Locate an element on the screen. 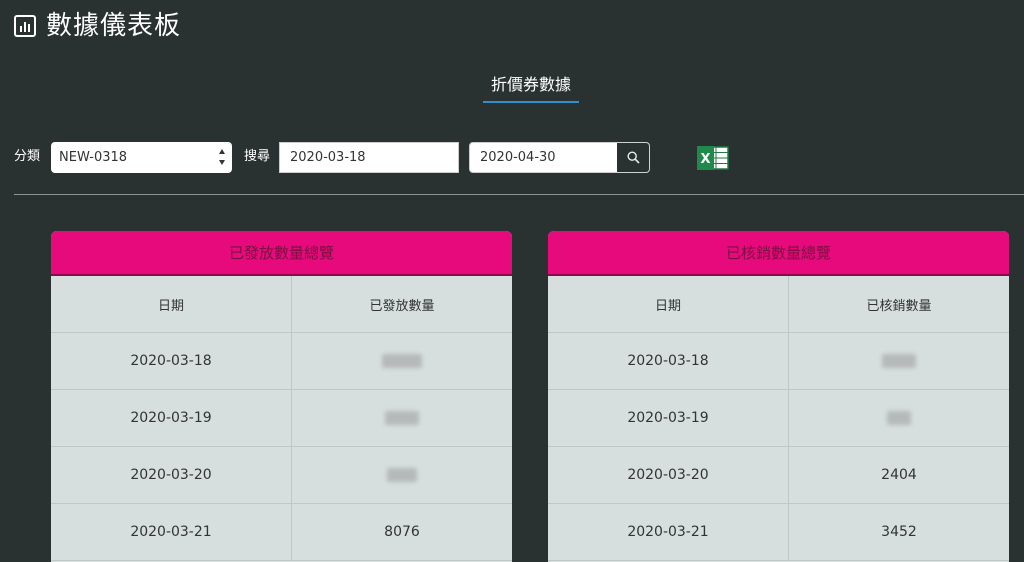  end-date-input is located at coordinates (543, 157).